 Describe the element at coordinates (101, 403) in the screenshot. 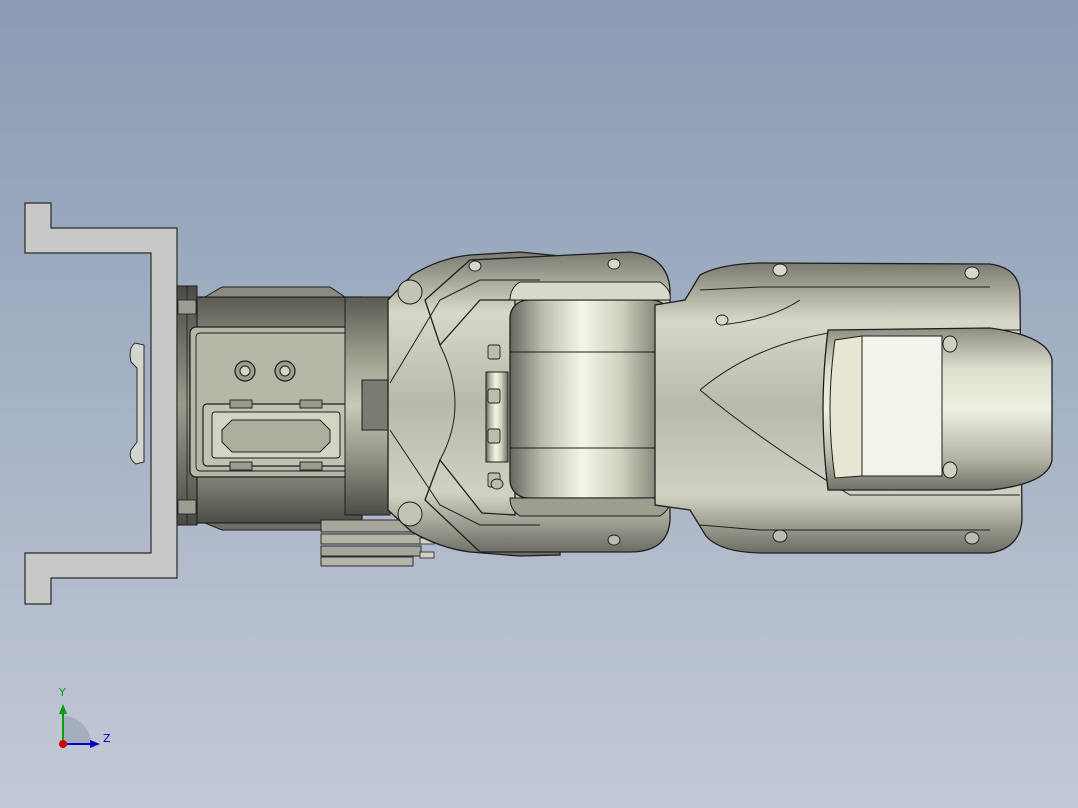

I see `base-bracket` at that location.